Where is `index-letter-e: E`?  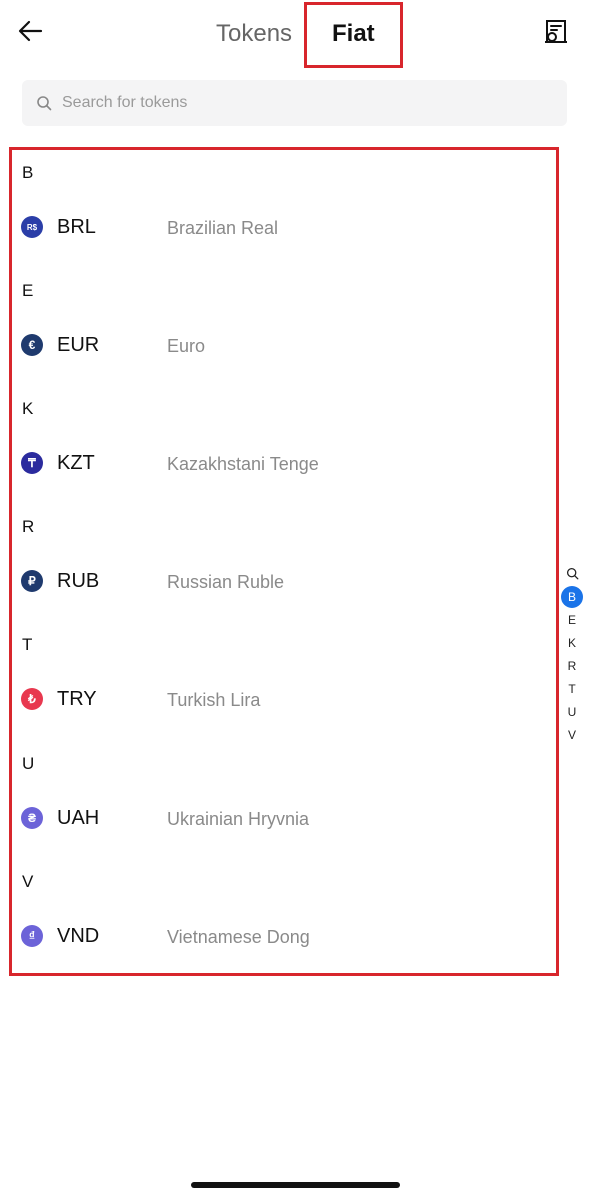
index-letter-e: E is located at coordinates (572, 619).